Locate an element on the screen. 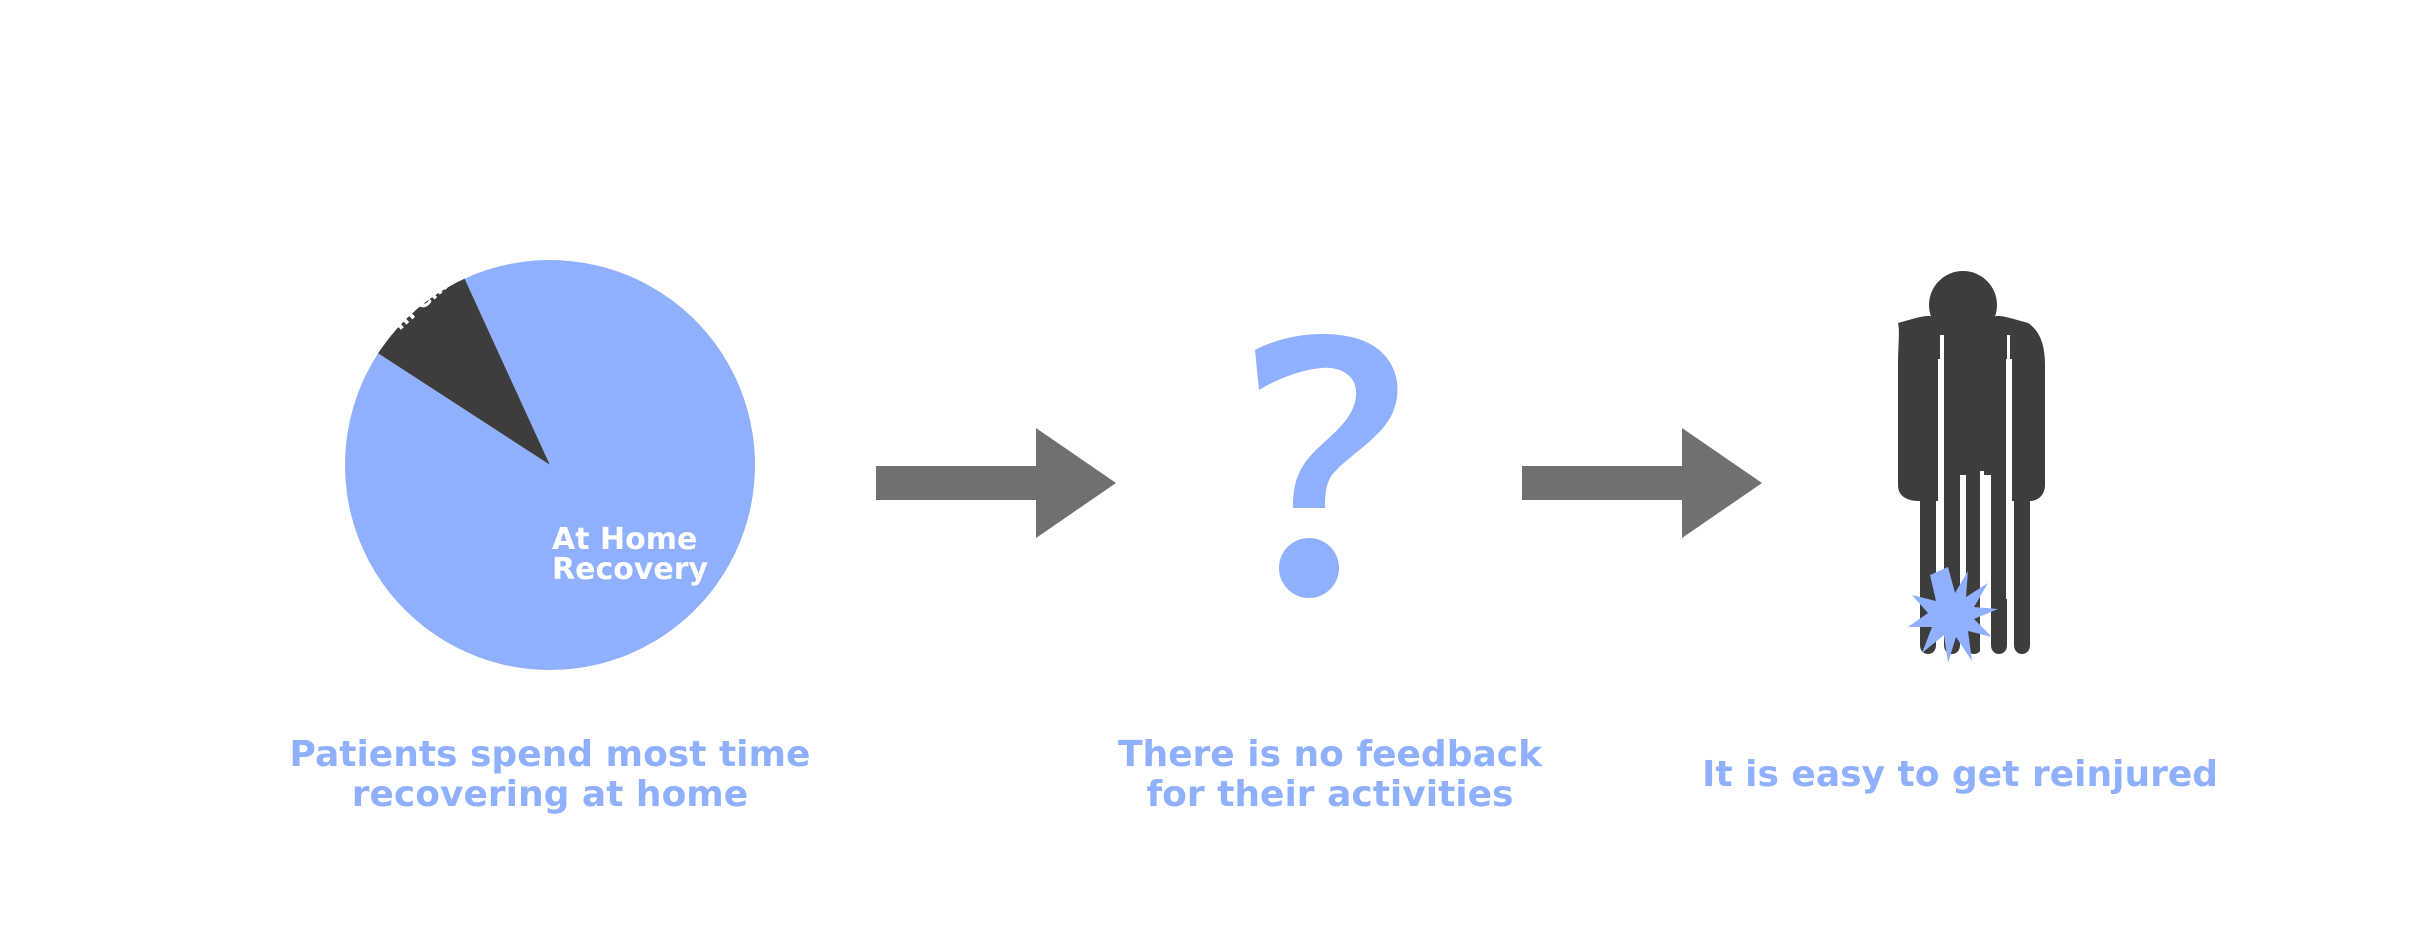 This screenshot has height=925, width=2414. injured-person-icon is located at coordinates (1960, 465).